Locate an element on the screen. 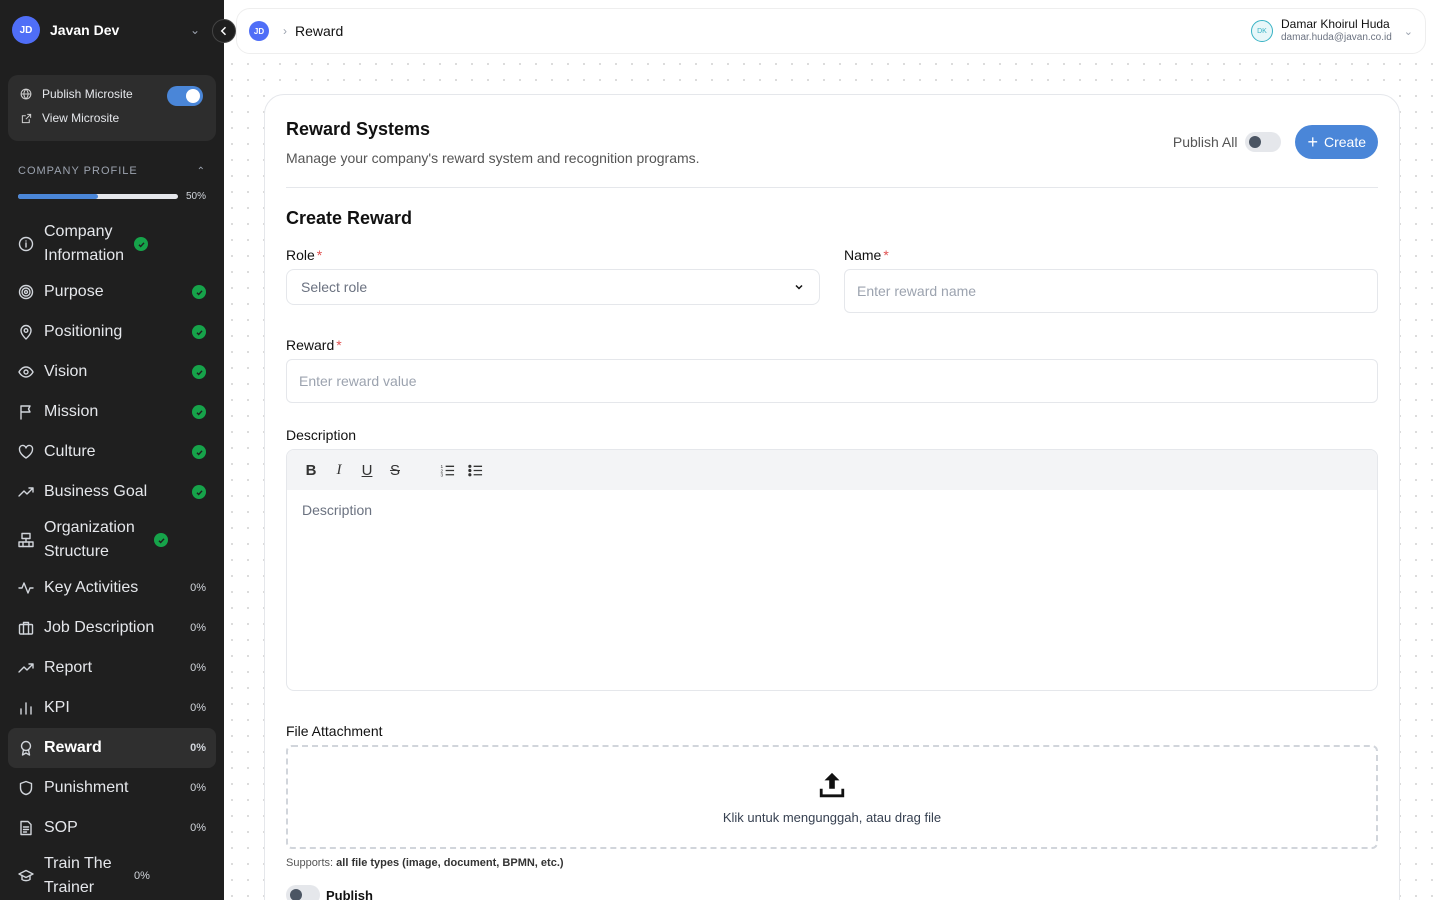  reward-input: Enter reward value is located at coordinates (832, 381).